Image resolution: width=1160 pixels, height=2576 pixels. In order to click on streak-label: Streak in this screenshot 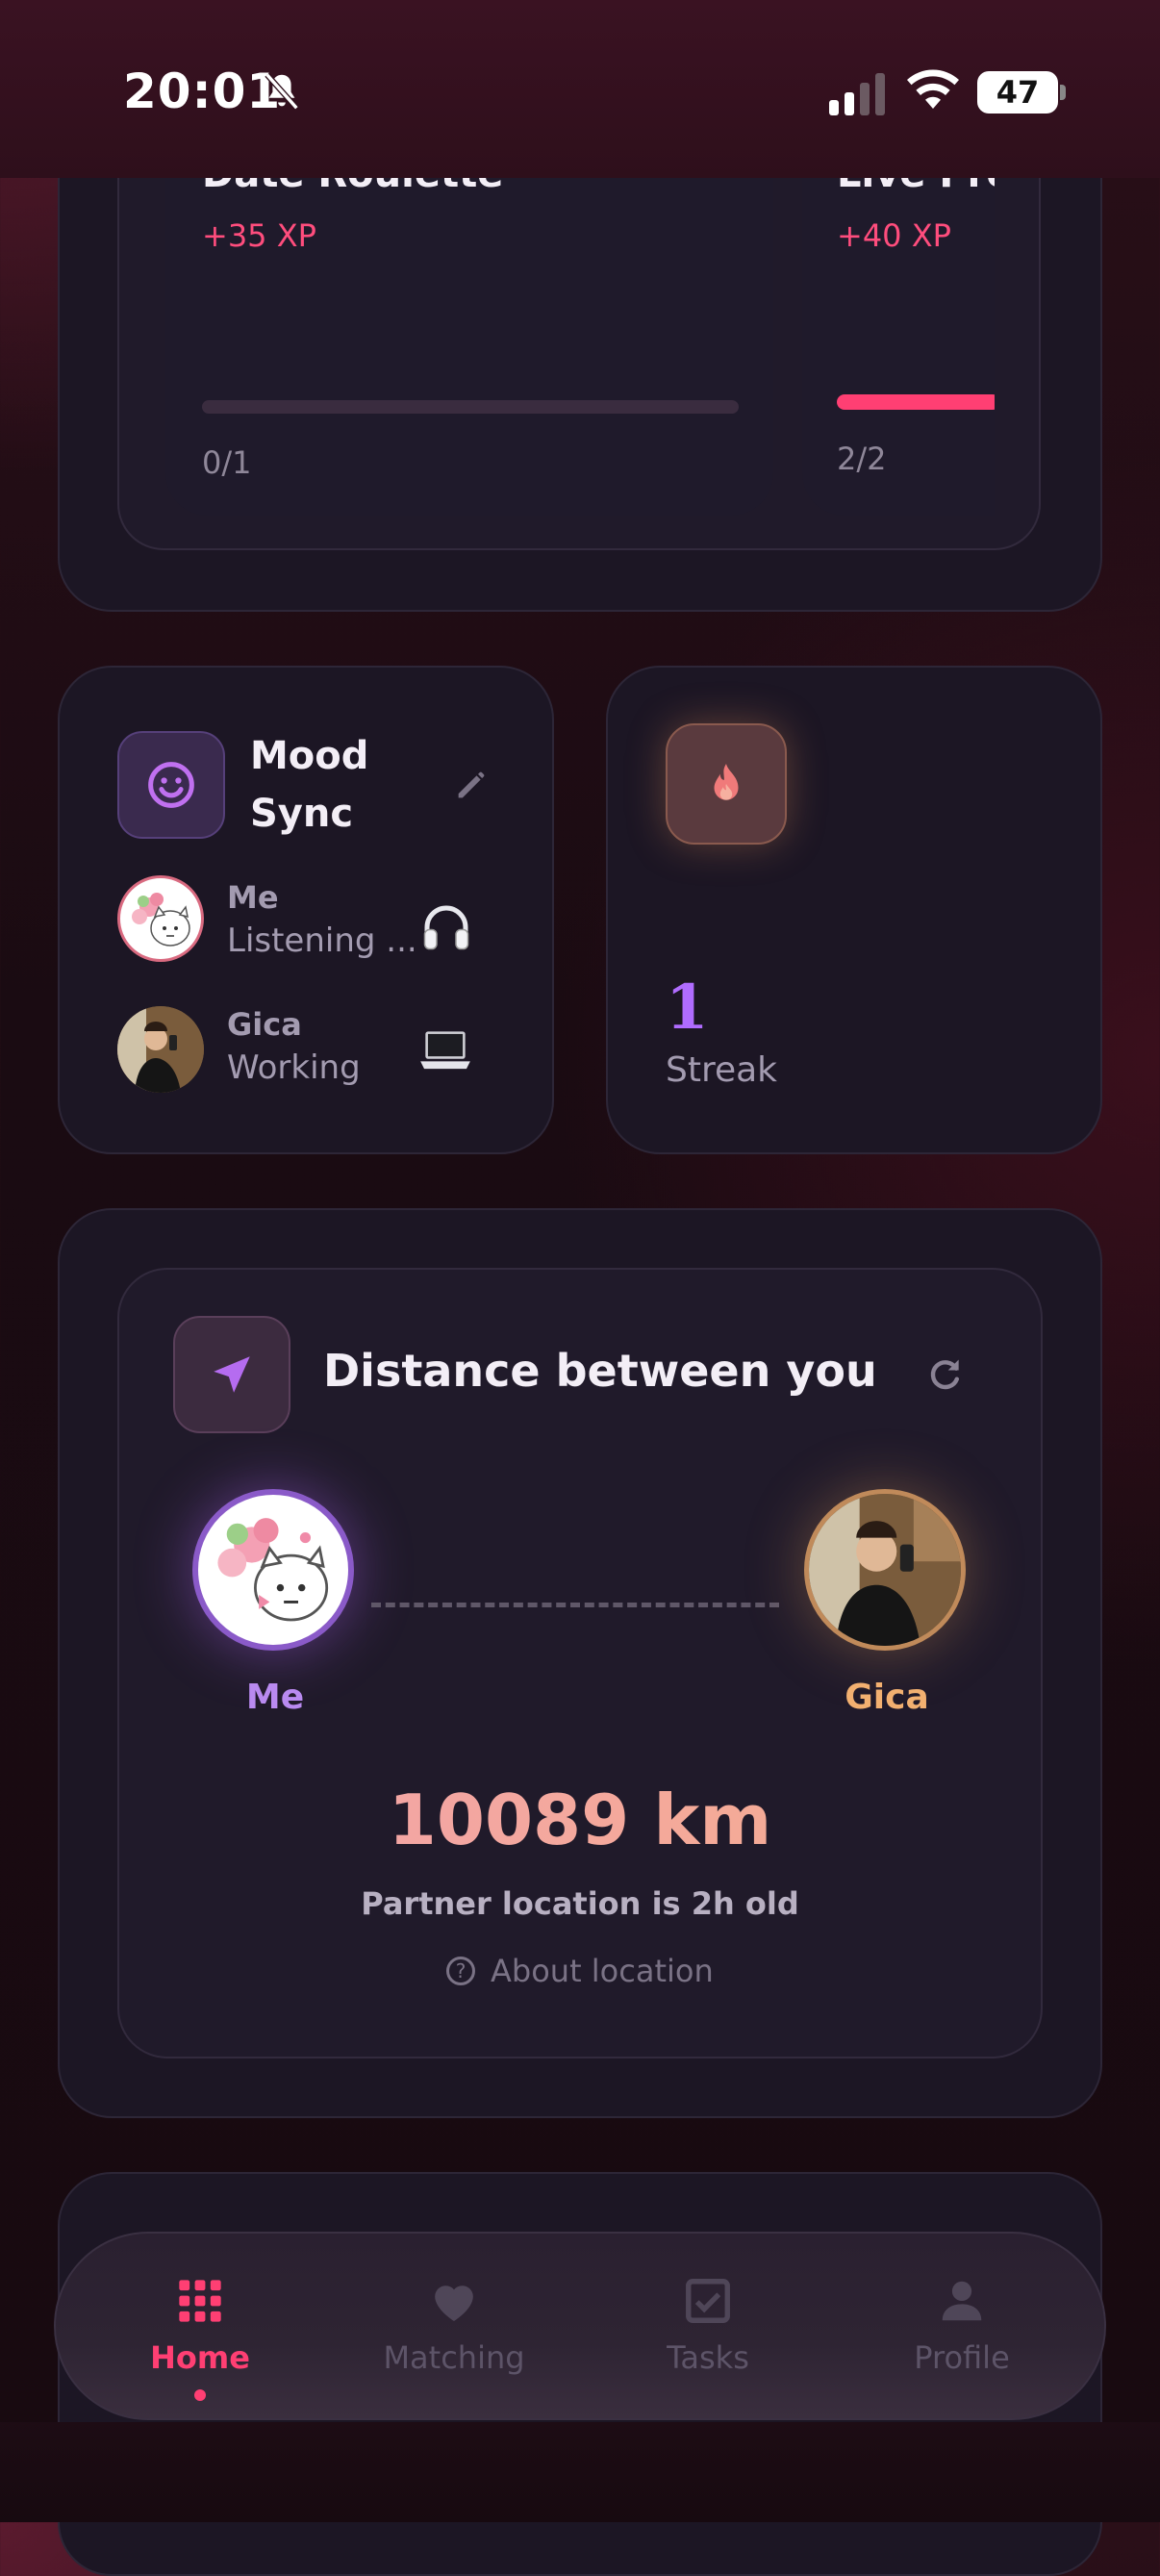, I will do `click(722, 1070)`.